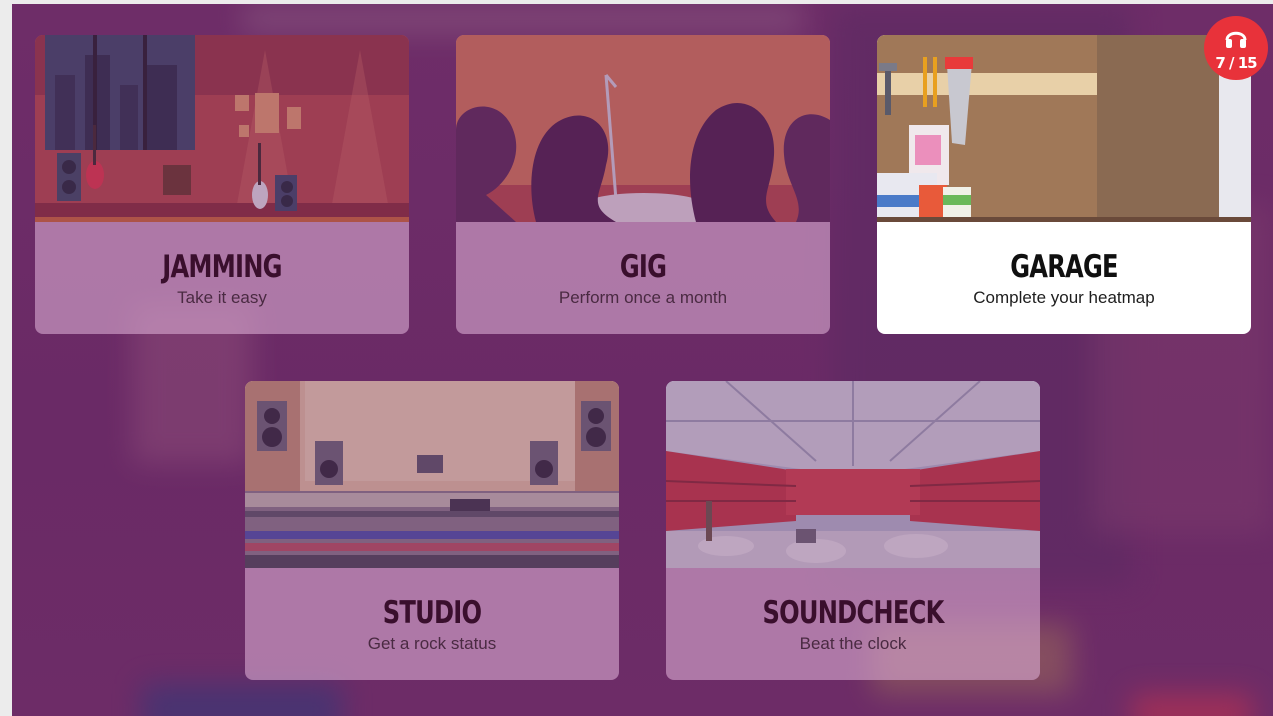 The width and height of the screenshot is (1273, 716). Describe the element at coordinates (222, 297) in the screenshot. I see `mode-subtitle: Take it easy` at that location.